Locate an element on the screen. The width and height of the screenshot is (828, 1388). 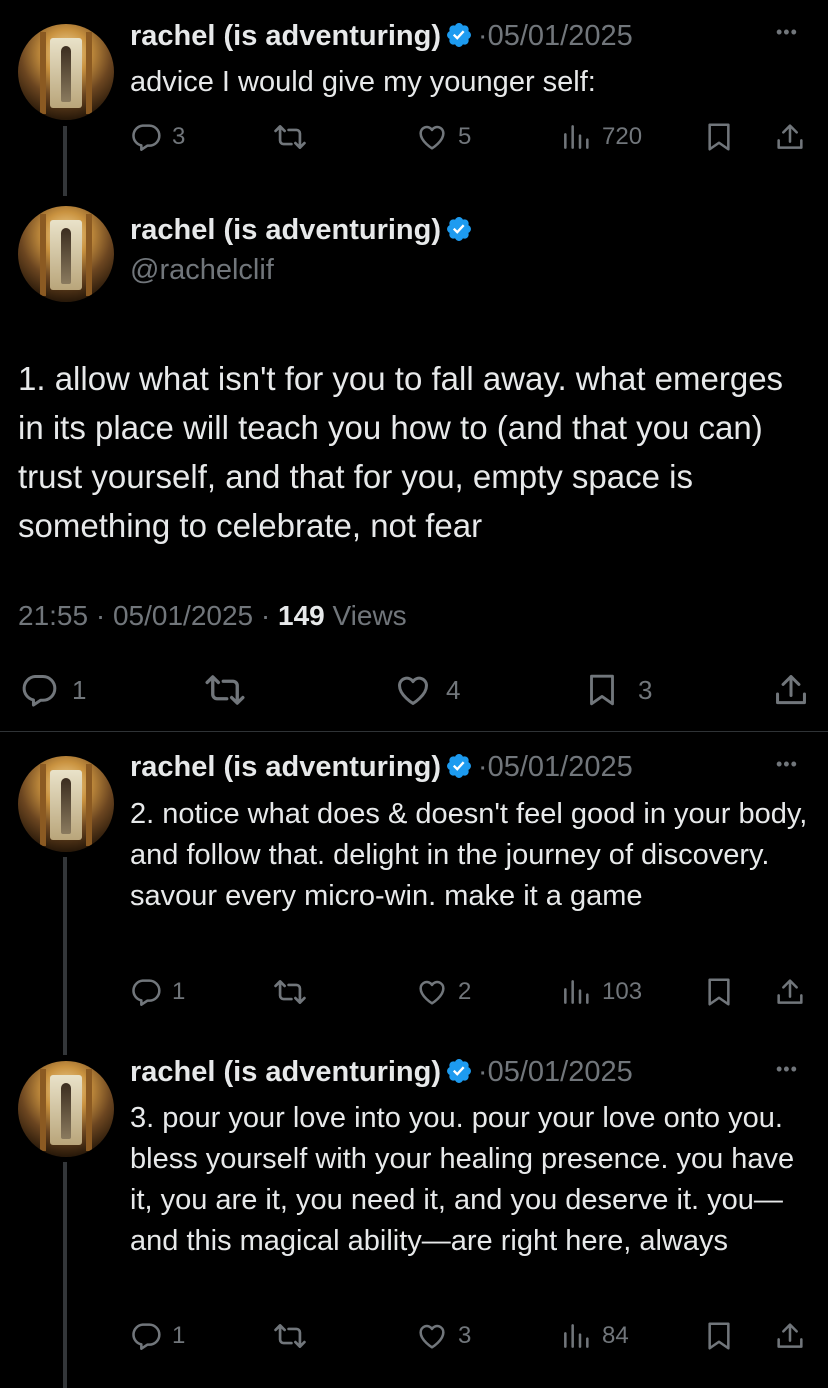
divider is located at coordinates (414, 731).